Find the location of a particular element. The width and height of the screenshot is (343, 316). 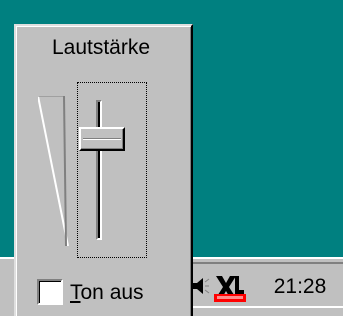

xl-app-icon is located at coordinates (230, 288).